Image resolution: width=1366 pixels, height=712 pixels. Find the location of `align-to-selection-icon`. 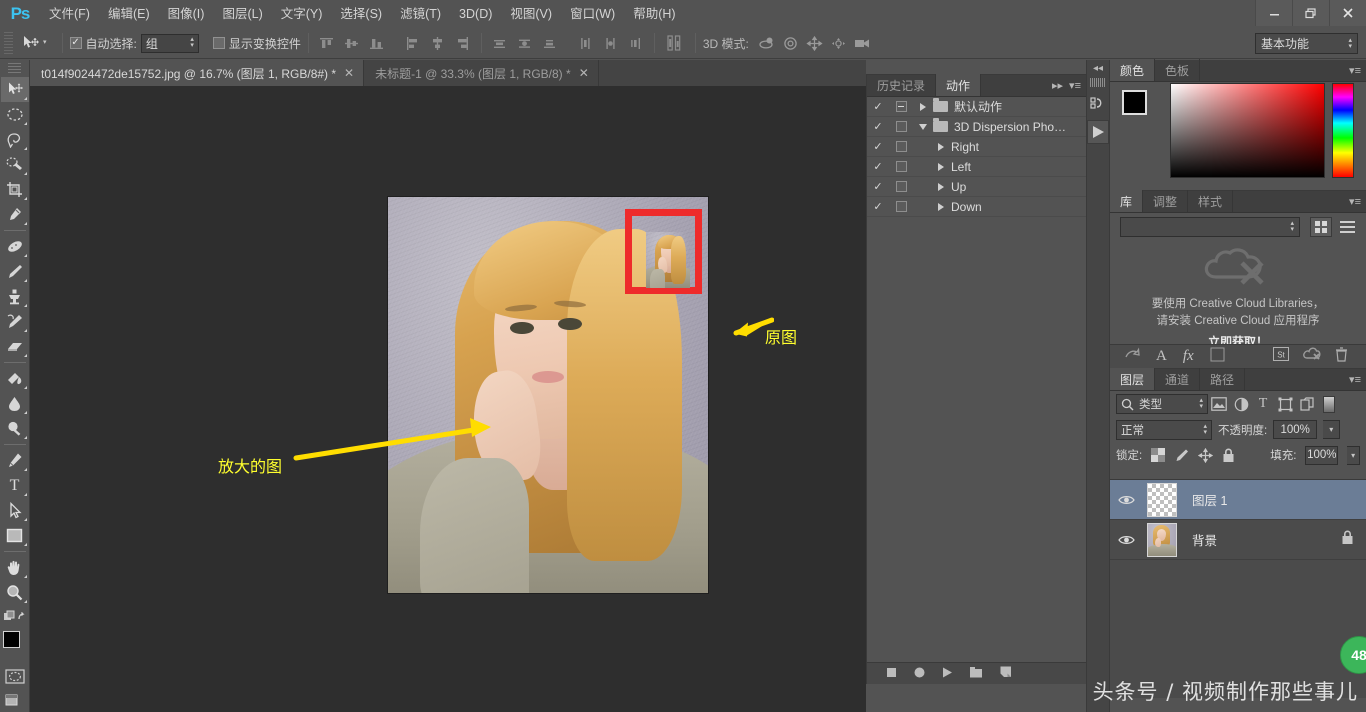

align-to-selection-icon is located at coordinates (675, 43).